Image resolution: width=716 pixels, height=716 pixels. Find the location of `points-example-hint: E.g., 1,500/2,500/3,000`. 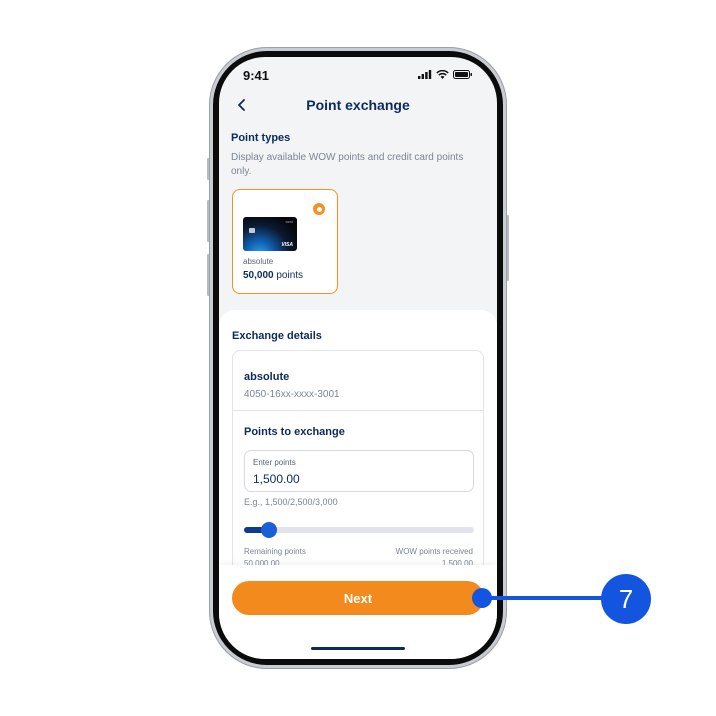

points-example-hint: E.g., 1,500/2,500/3,000 is located at coordinates (291, 502).